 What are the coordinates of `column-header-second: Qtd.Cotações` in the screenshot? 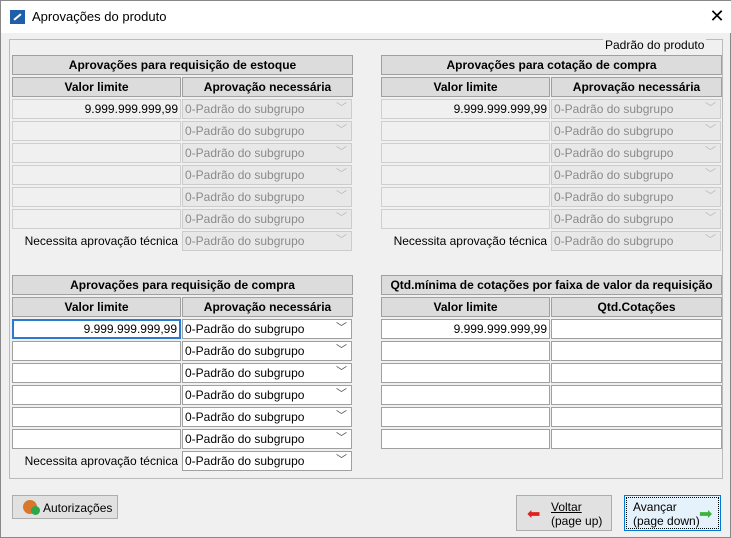 It's located at (636, 307).